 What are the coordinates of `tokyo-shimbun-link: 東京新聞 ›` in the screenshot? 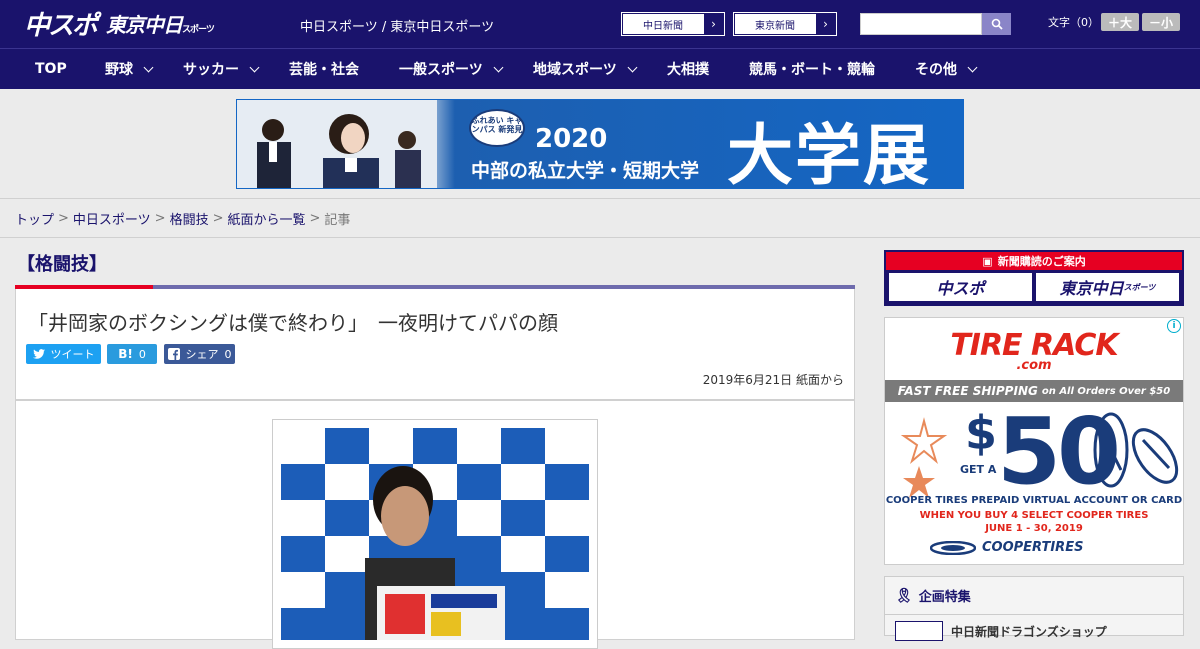 It's located at (785, 24).